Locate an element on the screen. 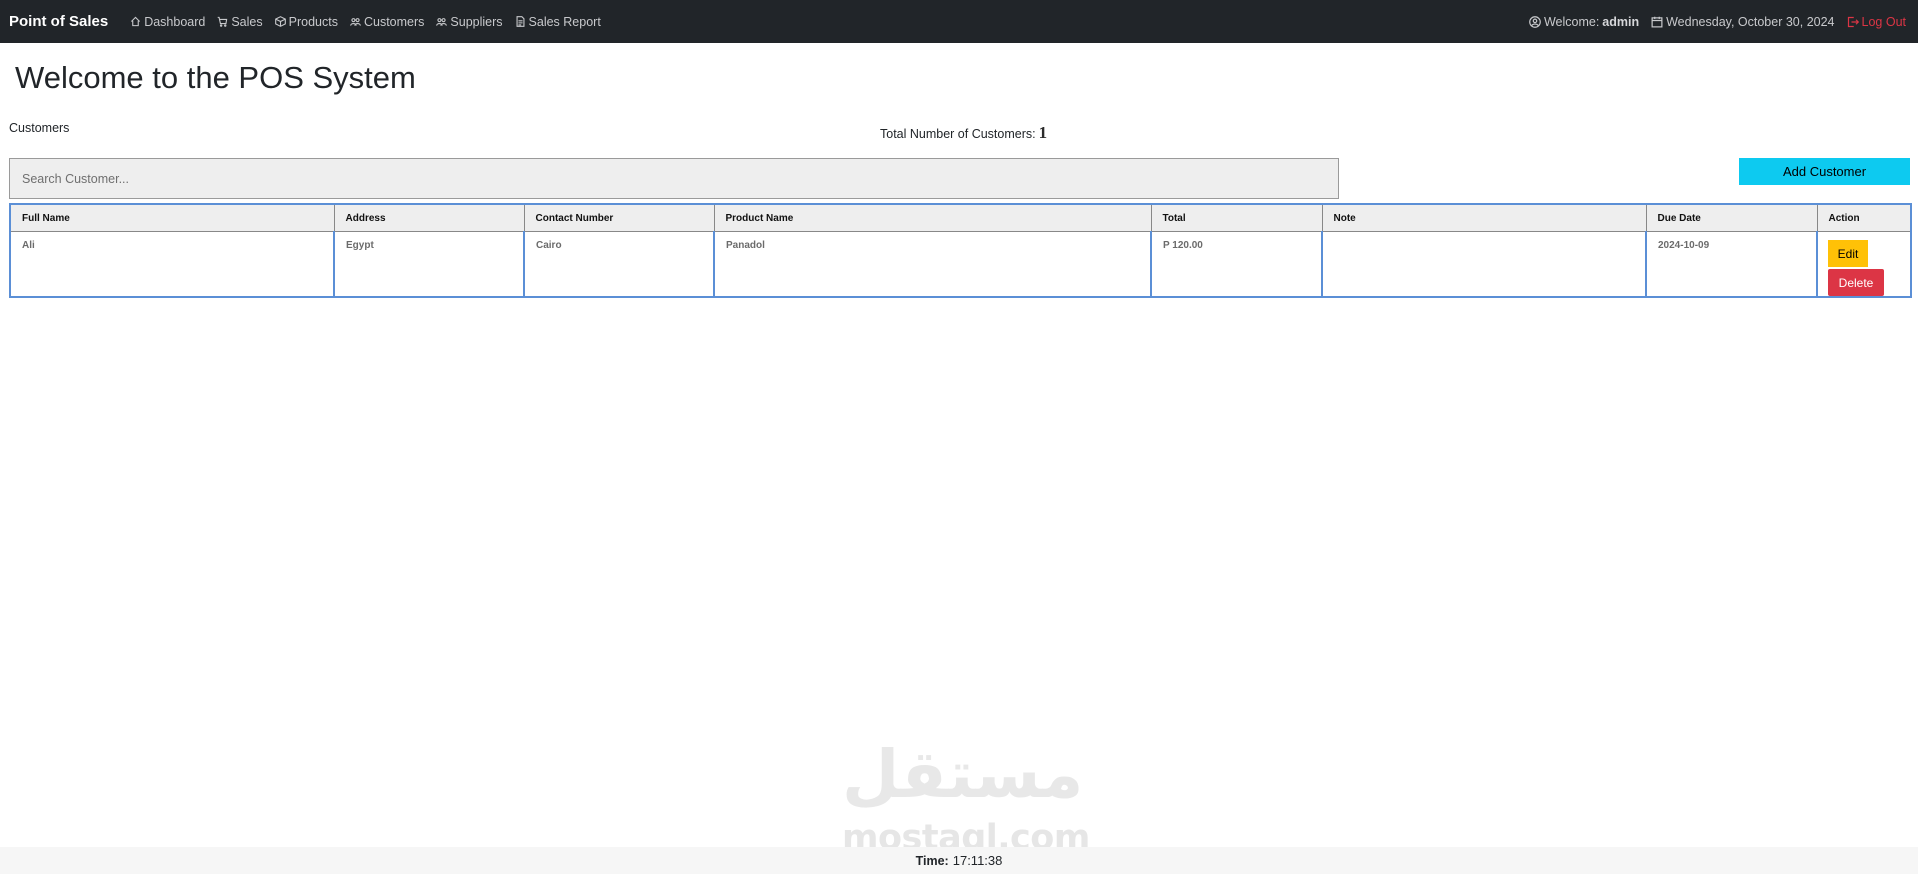  nav-item-dashboard: Dashboard is located at coordinates (167, 22).